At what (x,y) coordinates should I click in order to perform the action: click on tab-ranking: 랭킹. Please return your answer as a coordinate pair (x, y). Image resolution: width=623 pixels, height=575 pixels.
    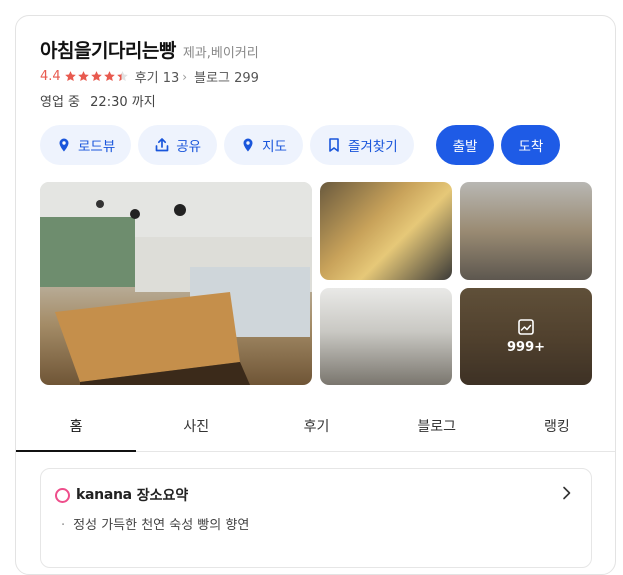
    Looking at the image, I should click on (556, 431).